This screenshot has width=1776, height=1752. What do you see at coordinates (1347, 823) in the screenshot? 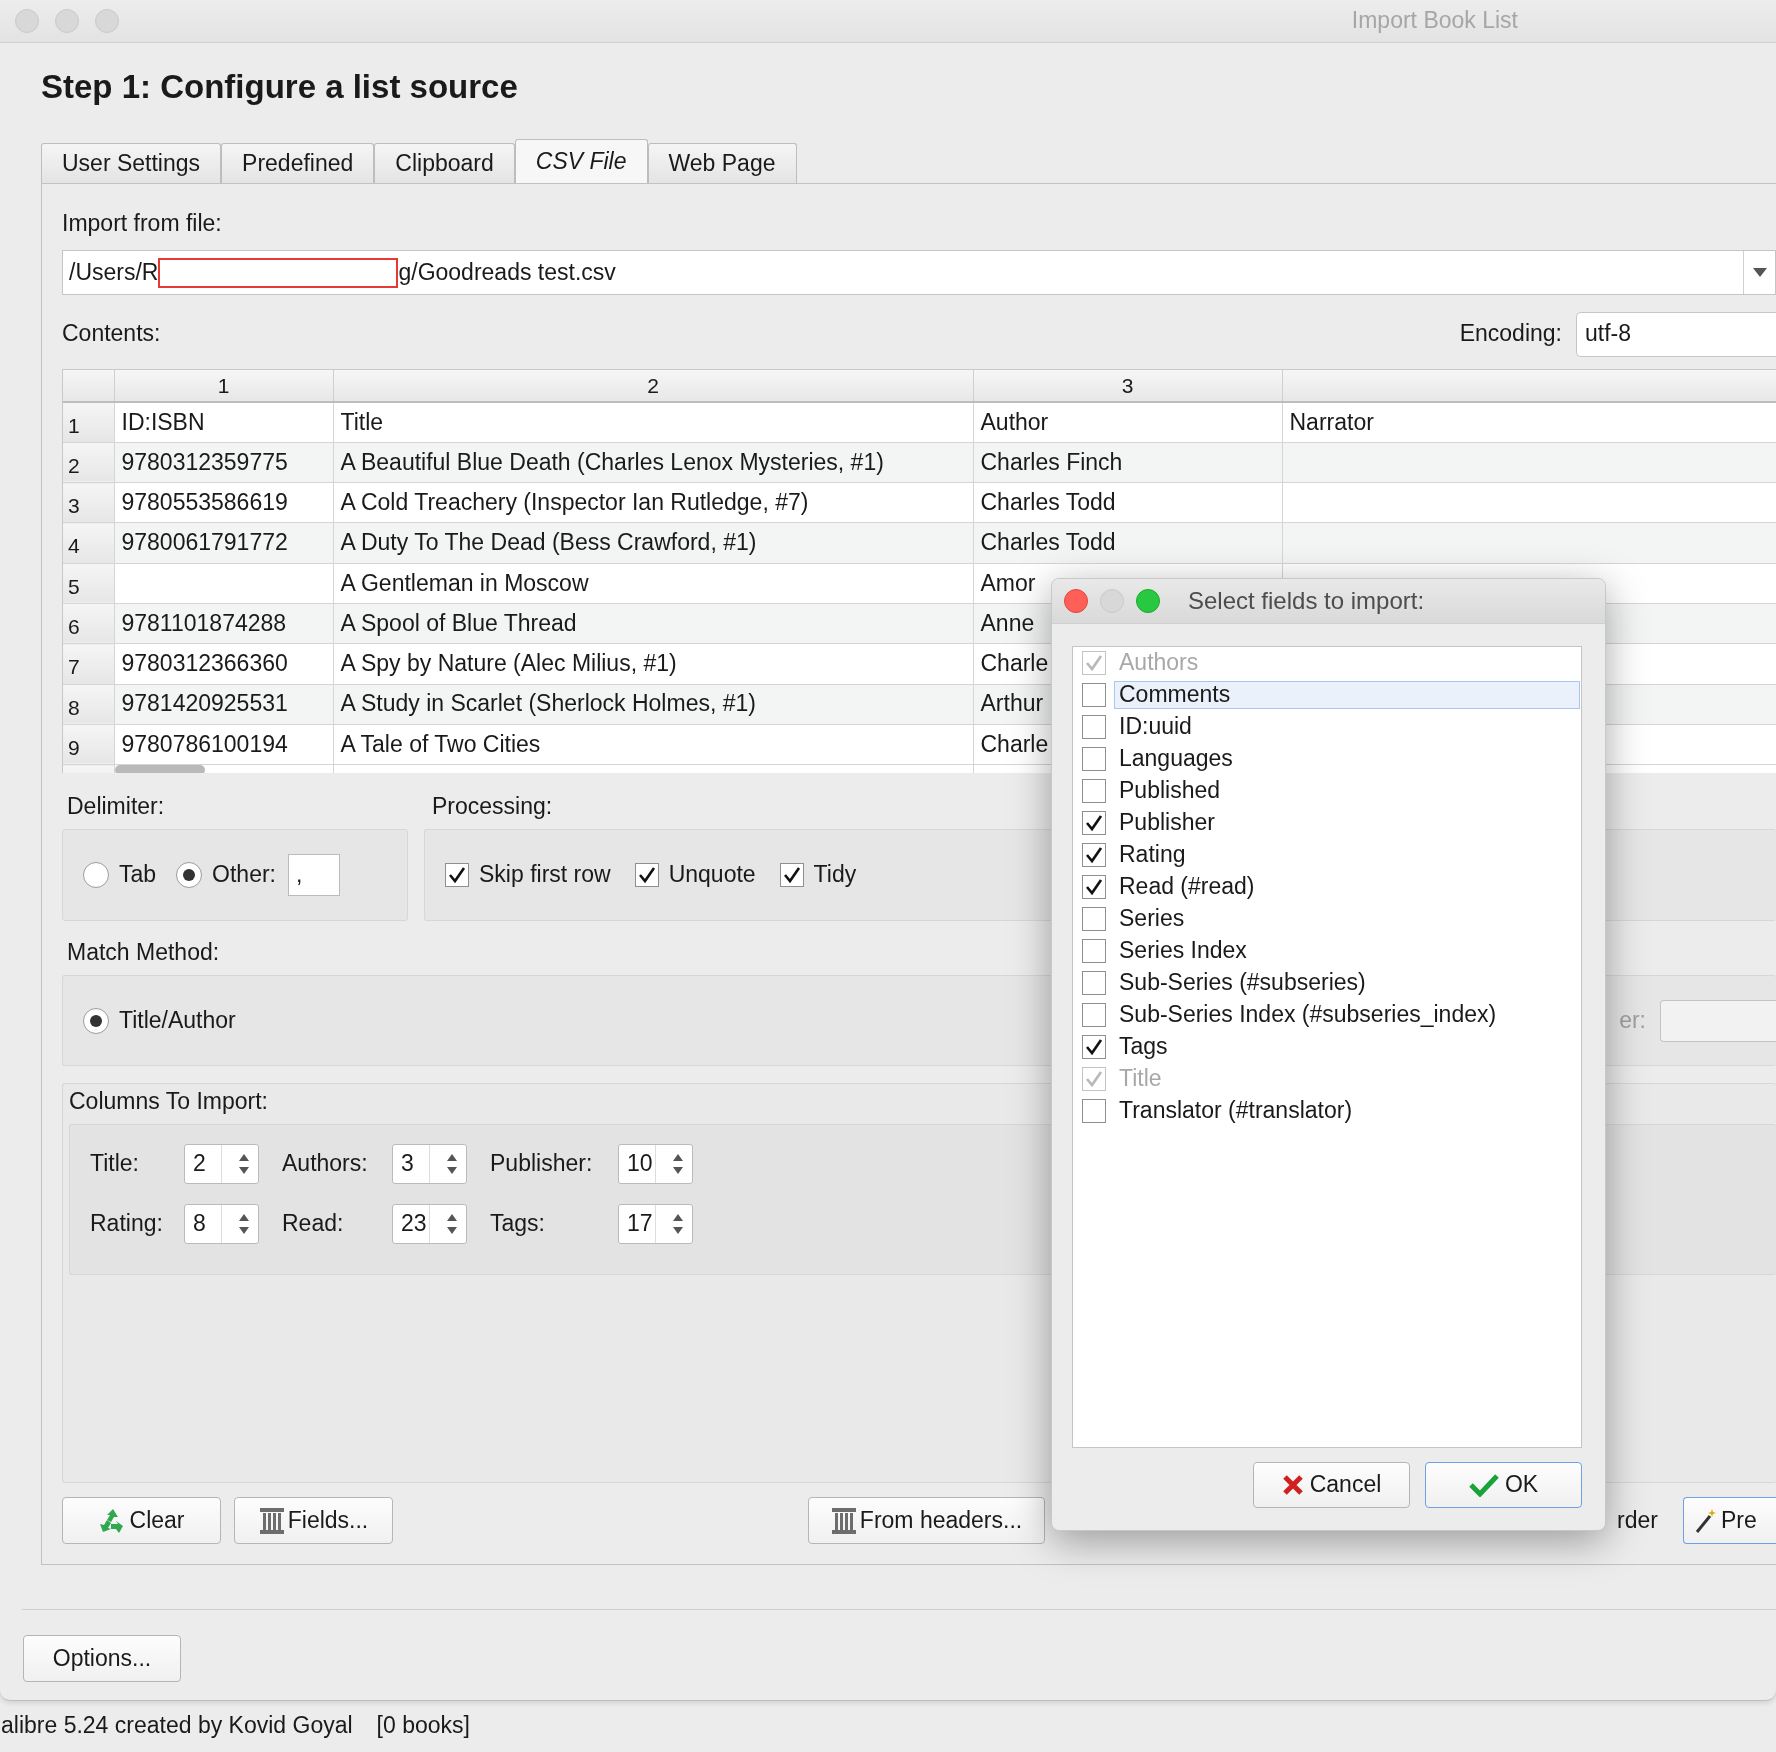
I see `list-item: Publisher` at bounding box center [1347, 823].